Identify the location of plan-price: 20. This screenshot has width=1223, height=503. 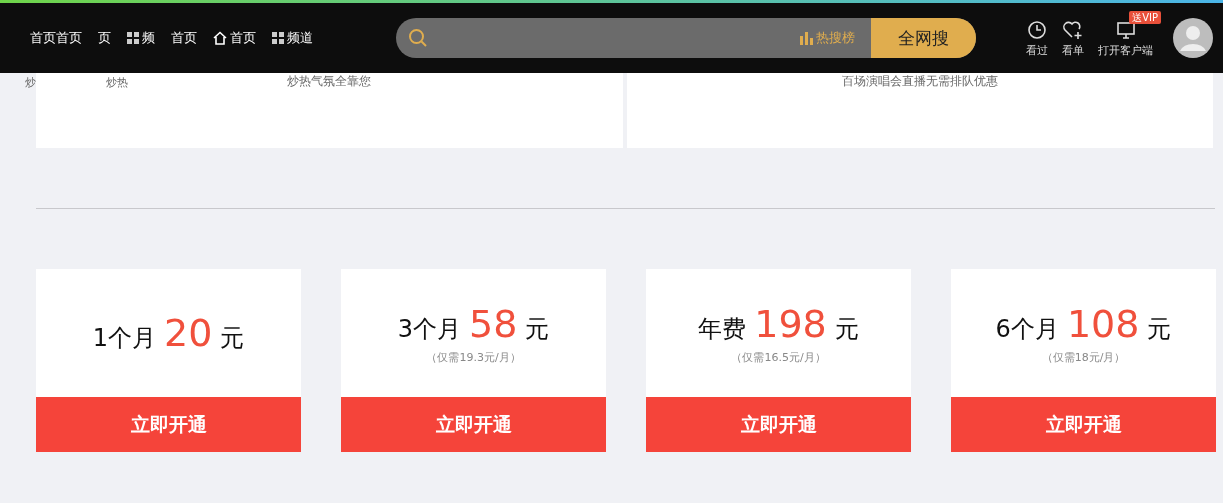
(188, 333).